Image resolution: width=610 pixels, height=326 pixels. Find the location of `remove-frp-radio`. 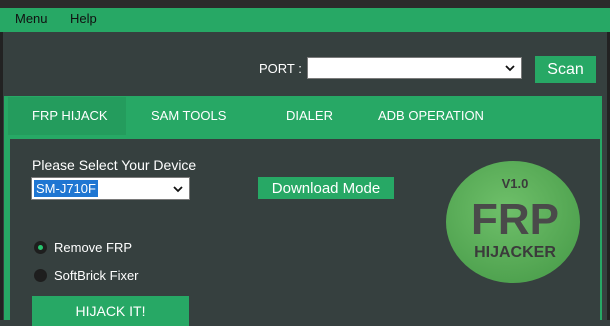

remove-frp-radio is located at coordinates (40, 247).